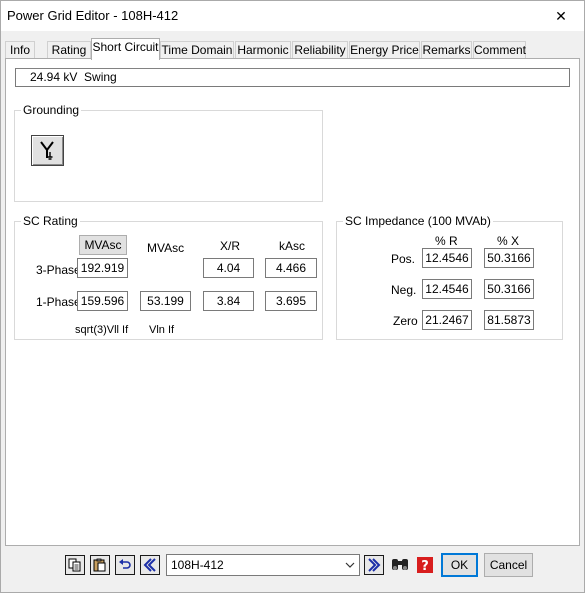  What do you see at coordinates (58, 302) in the screenshot?
I see `one-phase-label: 1-Phase` at bounding box center [58, 302].